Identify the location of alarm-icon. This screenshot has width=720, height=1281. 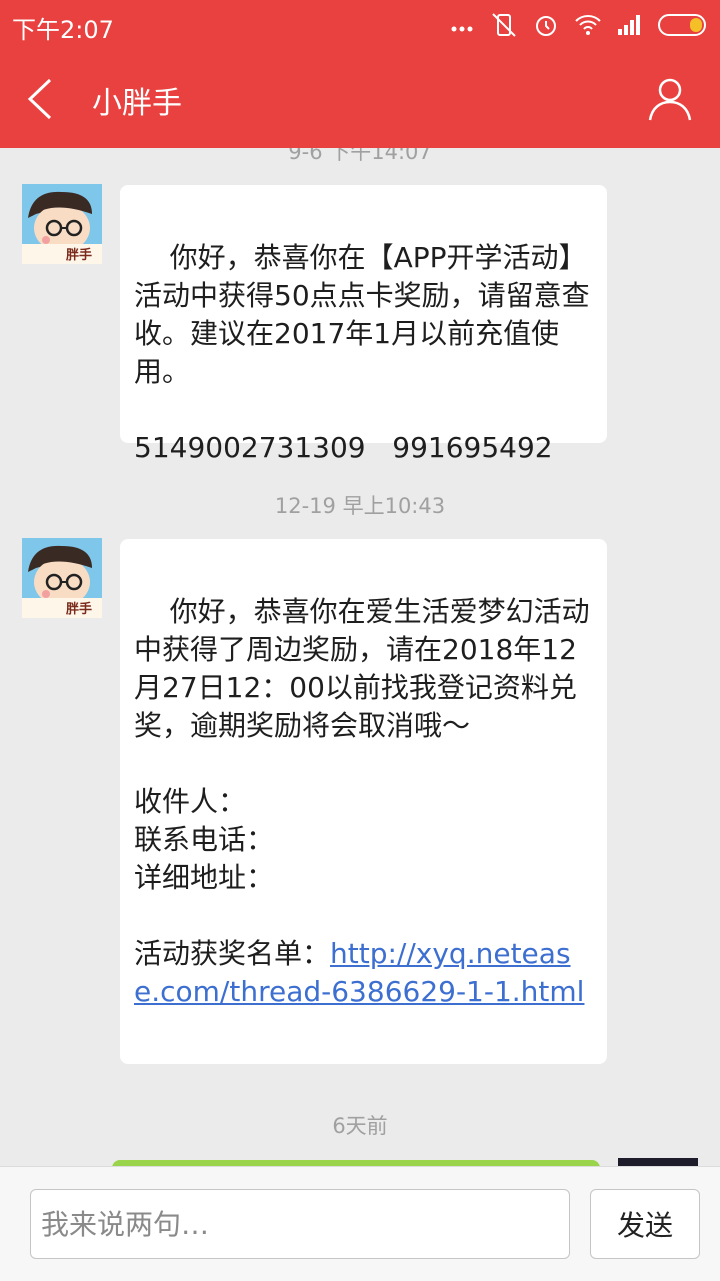
(546, 26).